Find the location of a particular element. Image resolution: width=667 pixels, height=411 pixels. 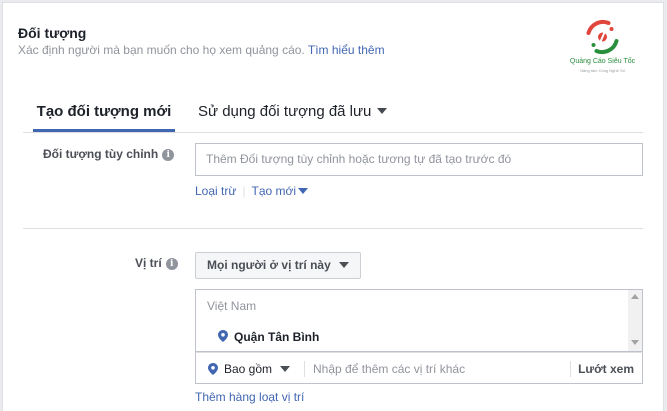

tab-create-new-audience: Tạo đối tượng mới is located at coordinates (104, 115).